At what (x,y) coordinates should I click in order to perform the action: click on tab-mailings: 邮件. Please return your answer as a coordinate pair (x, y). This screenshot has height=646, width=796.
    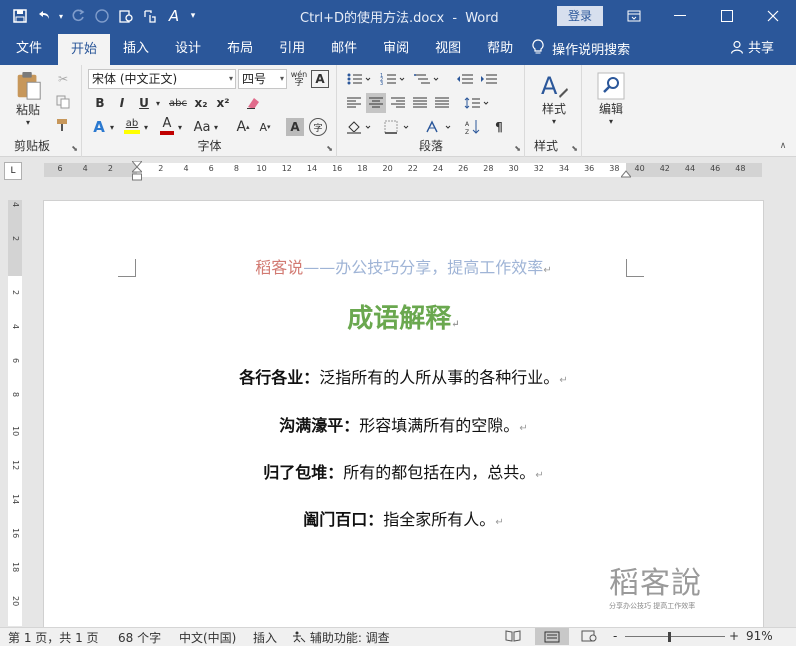
    Looking at the image, I should click on (344, 48).